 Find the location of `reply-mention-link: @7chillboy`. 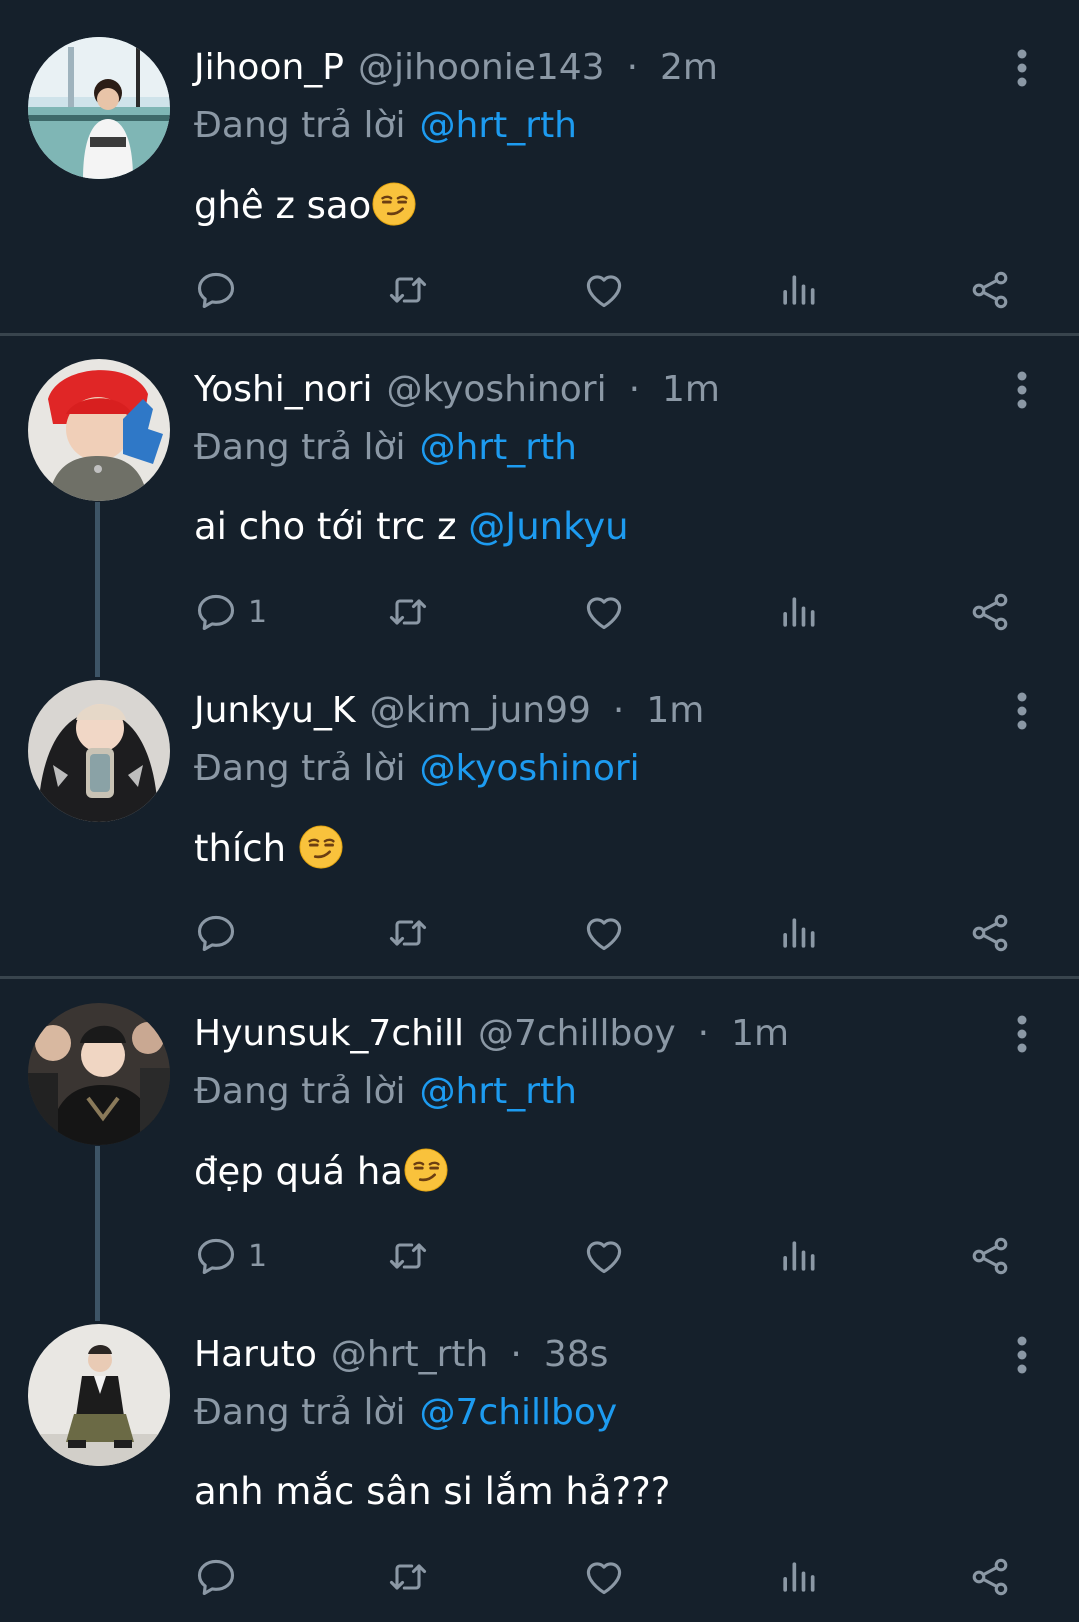

reply-mention-link: @7chillboy is located at coordinates (519, 1412).